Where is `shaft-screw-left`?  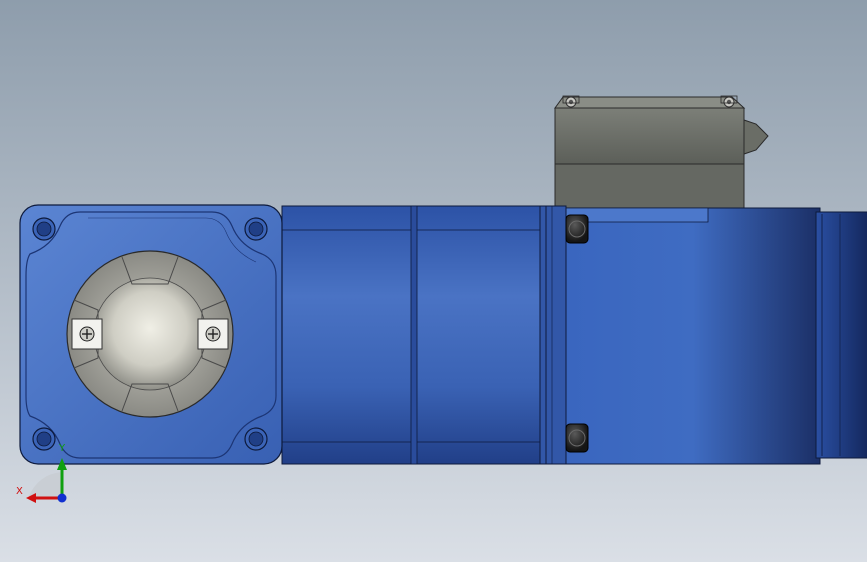 shaft-screw-left is located at coordinates (87, 334).